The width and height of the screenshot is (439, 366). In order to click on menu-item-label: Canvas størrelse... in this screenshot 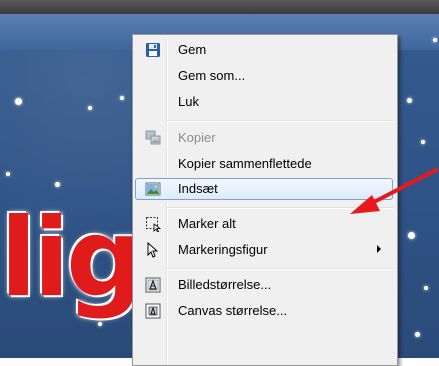, I will do `click(233, 310)`.